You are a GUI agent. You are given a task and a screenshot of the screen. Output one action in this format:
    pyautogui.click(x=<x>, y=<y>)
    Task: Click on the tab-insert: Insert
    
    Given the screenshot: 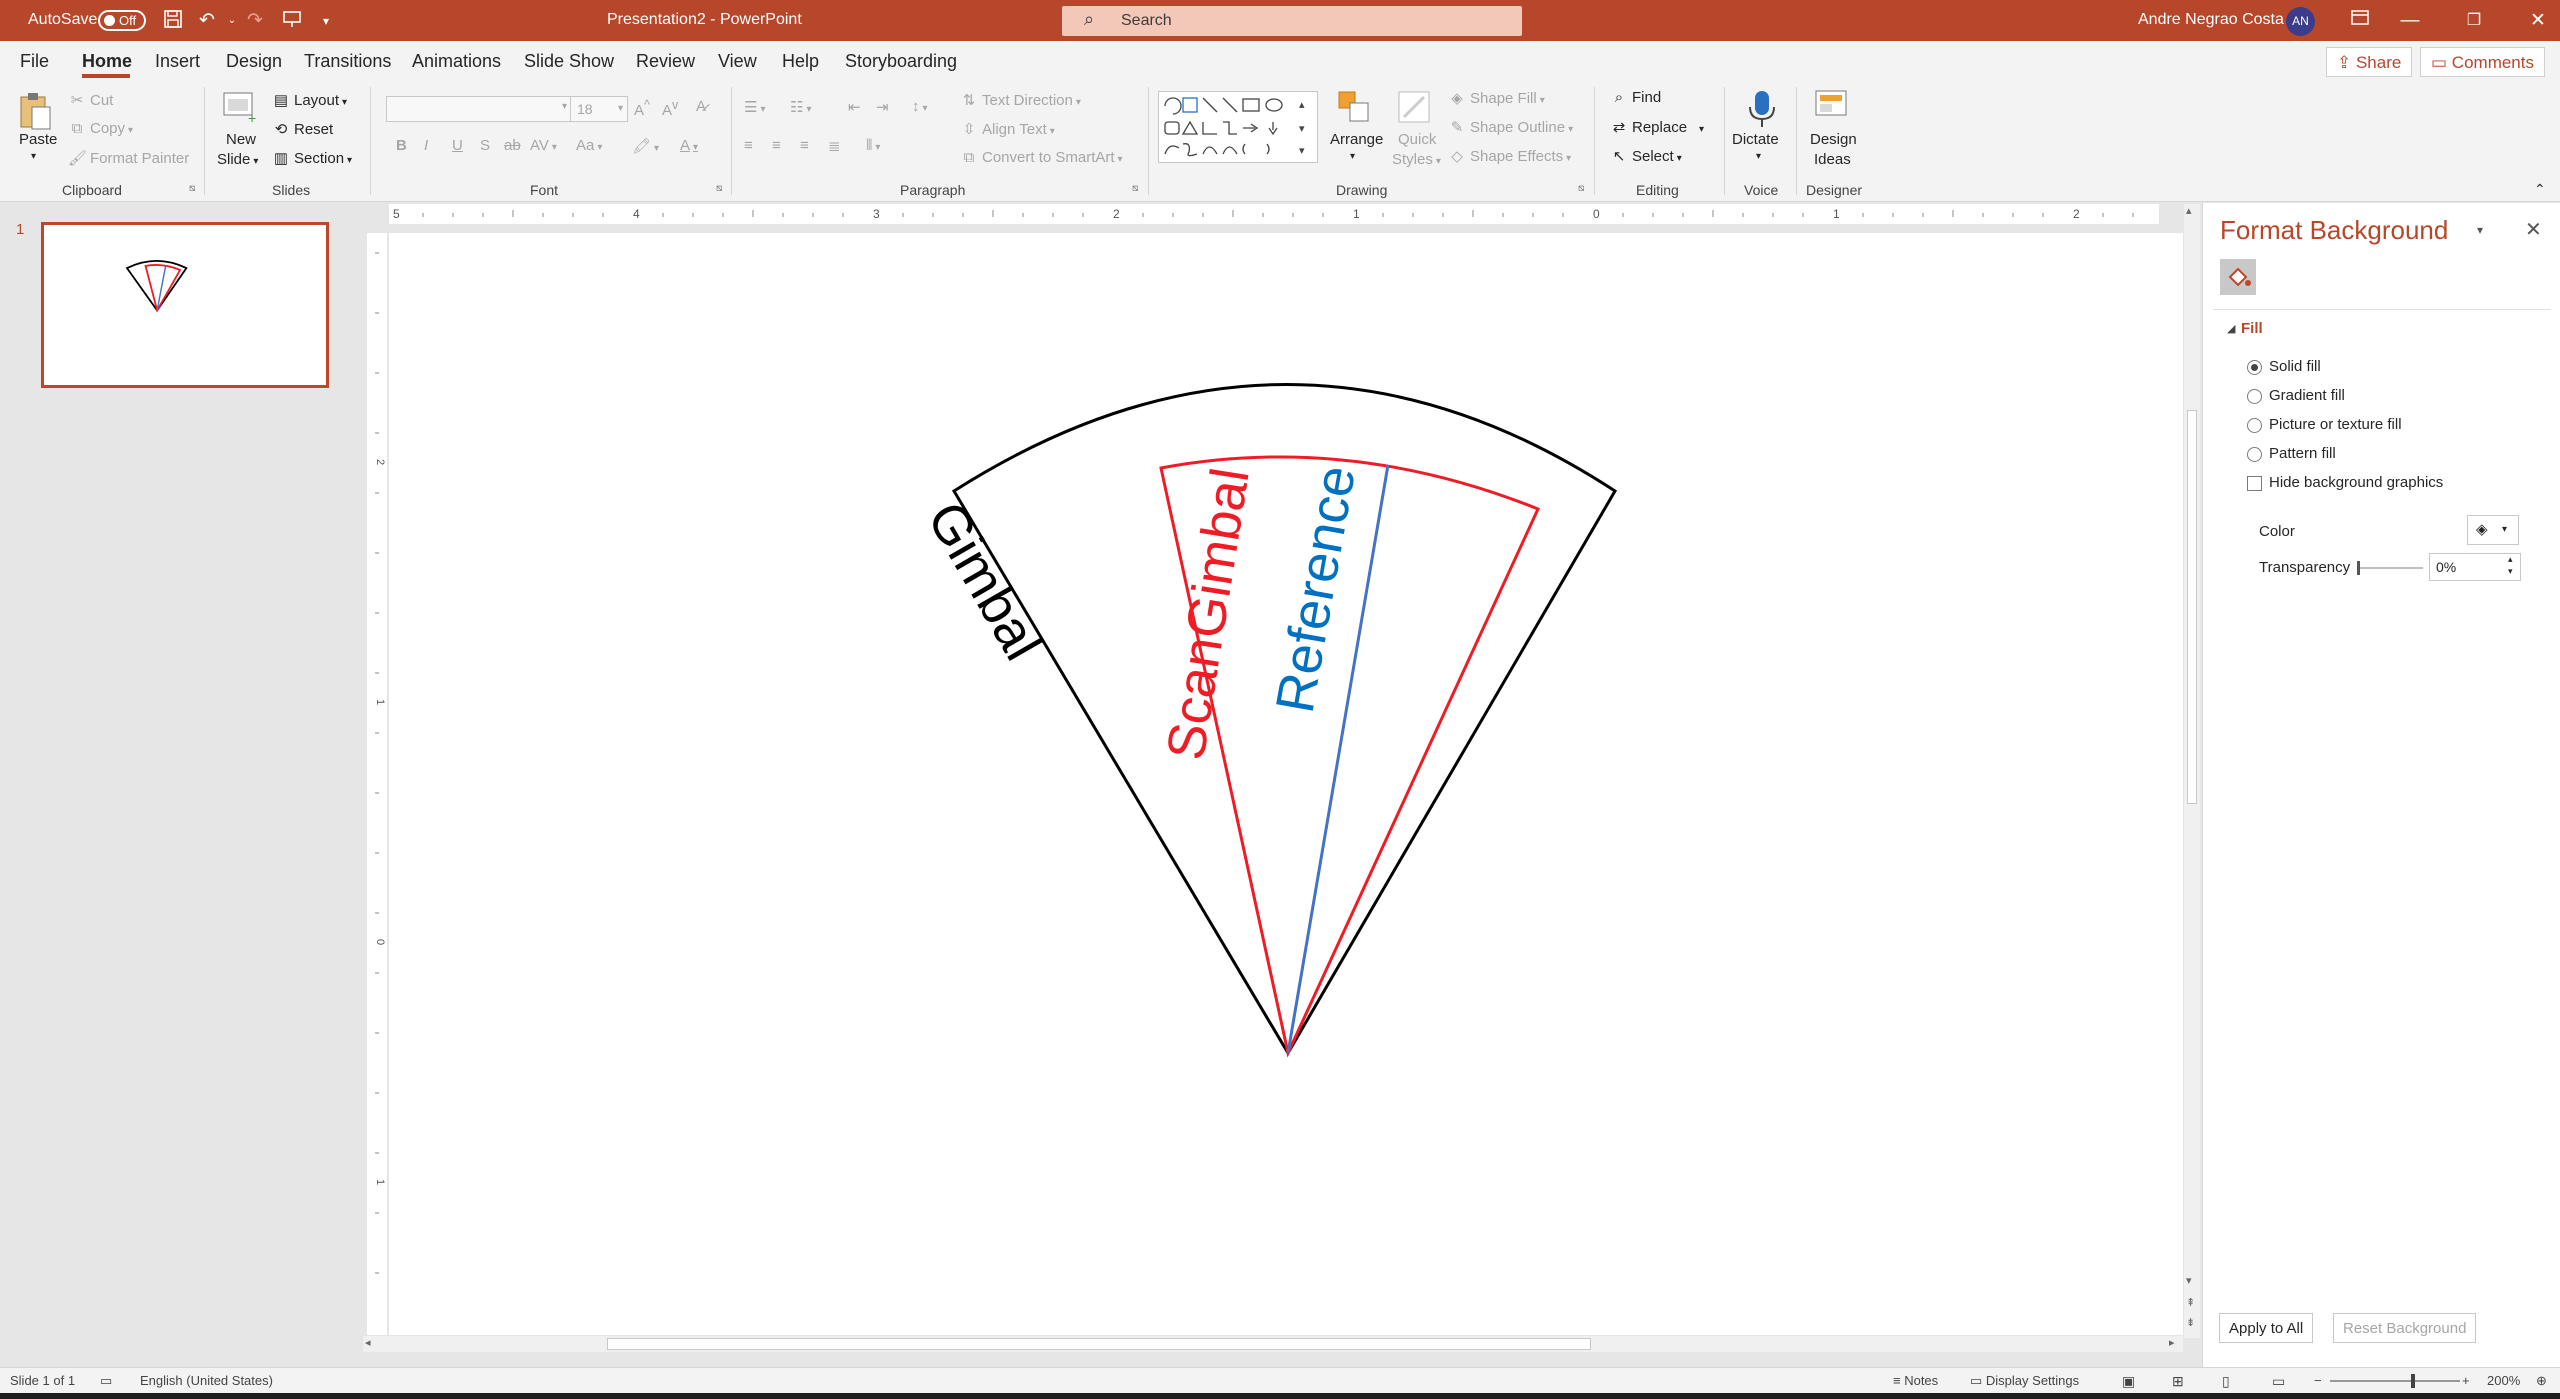 What is the action you would take?
    pyautogui.click(x=177, y=61)
    